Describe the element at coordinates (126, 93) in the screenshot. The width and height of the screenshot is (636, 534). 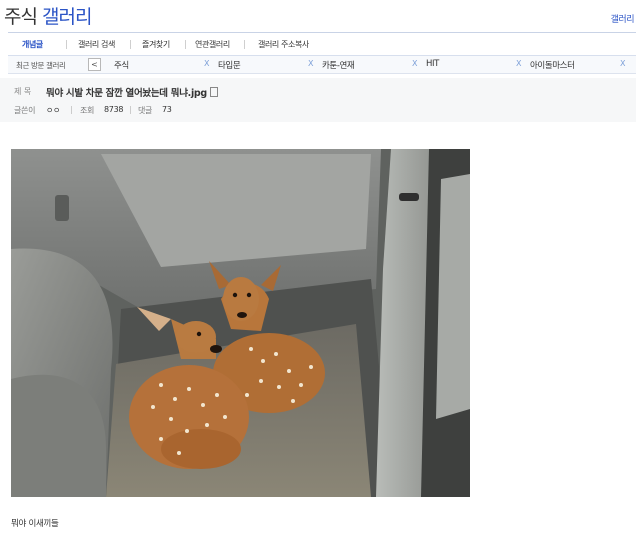
I see `post-title-text: 뭐야 시발 차문 잠깐 열어놨는데 뭐냐.jpg` at that location.